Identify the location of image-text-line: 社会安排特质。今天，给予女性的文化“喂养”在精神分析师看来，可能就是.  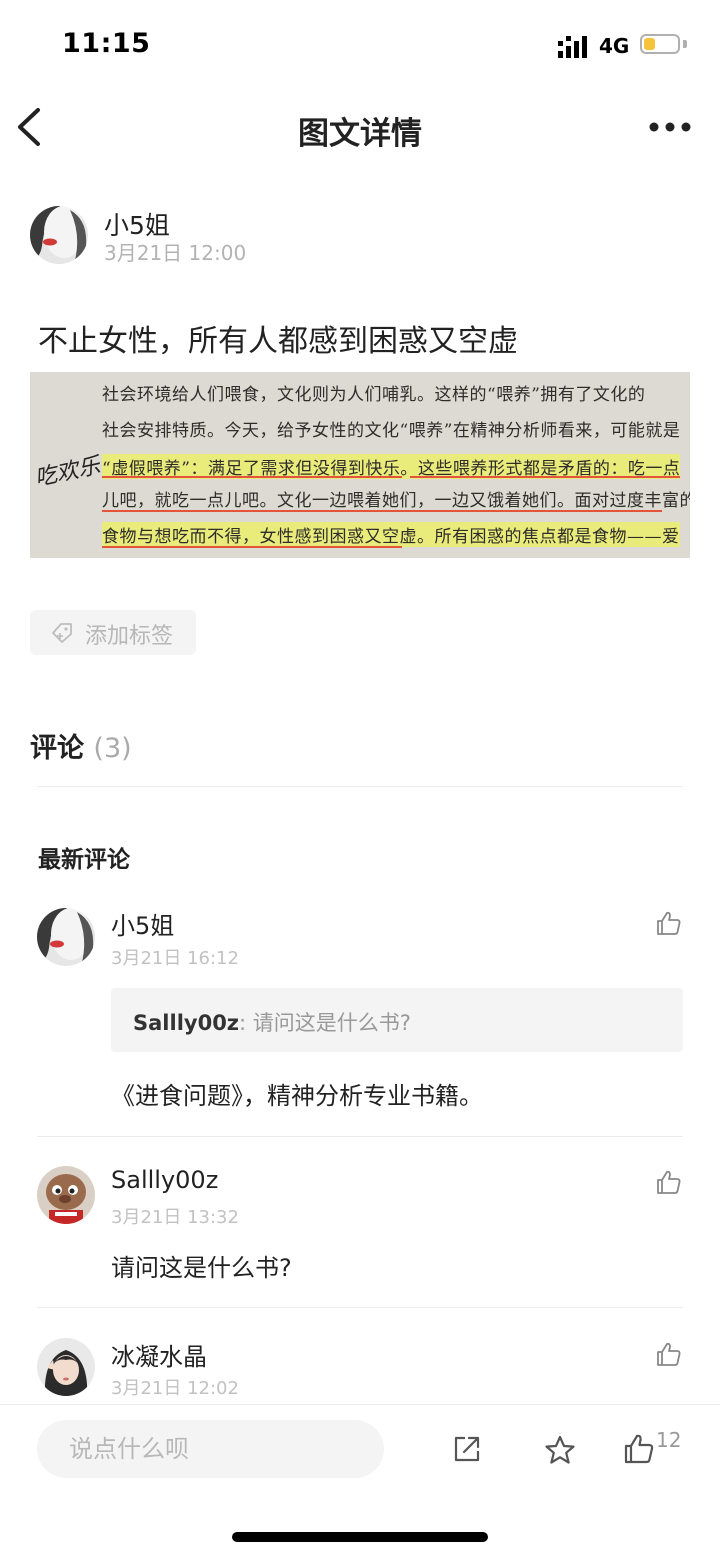
(391, 431).